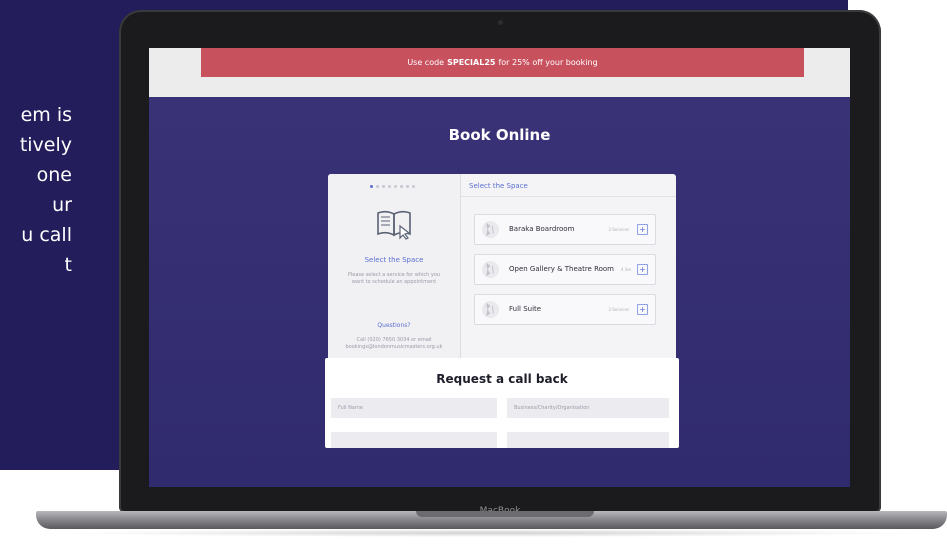 This screenshot has height=547, width=947. I want to click on step-title: Select the Space, so click(394, 260).